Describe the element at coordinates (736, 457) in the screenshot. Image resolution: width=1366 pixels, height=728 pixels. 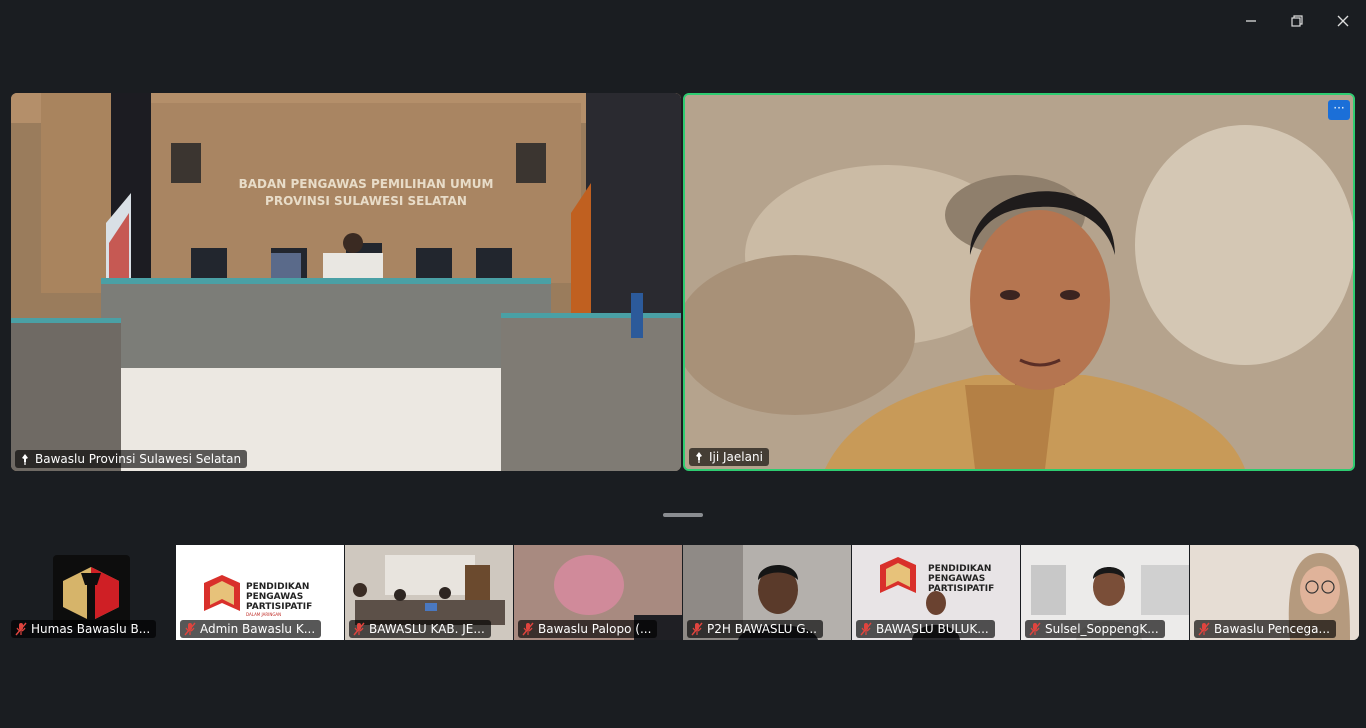
I see `participant-name: Iji Jaelani` at that location.